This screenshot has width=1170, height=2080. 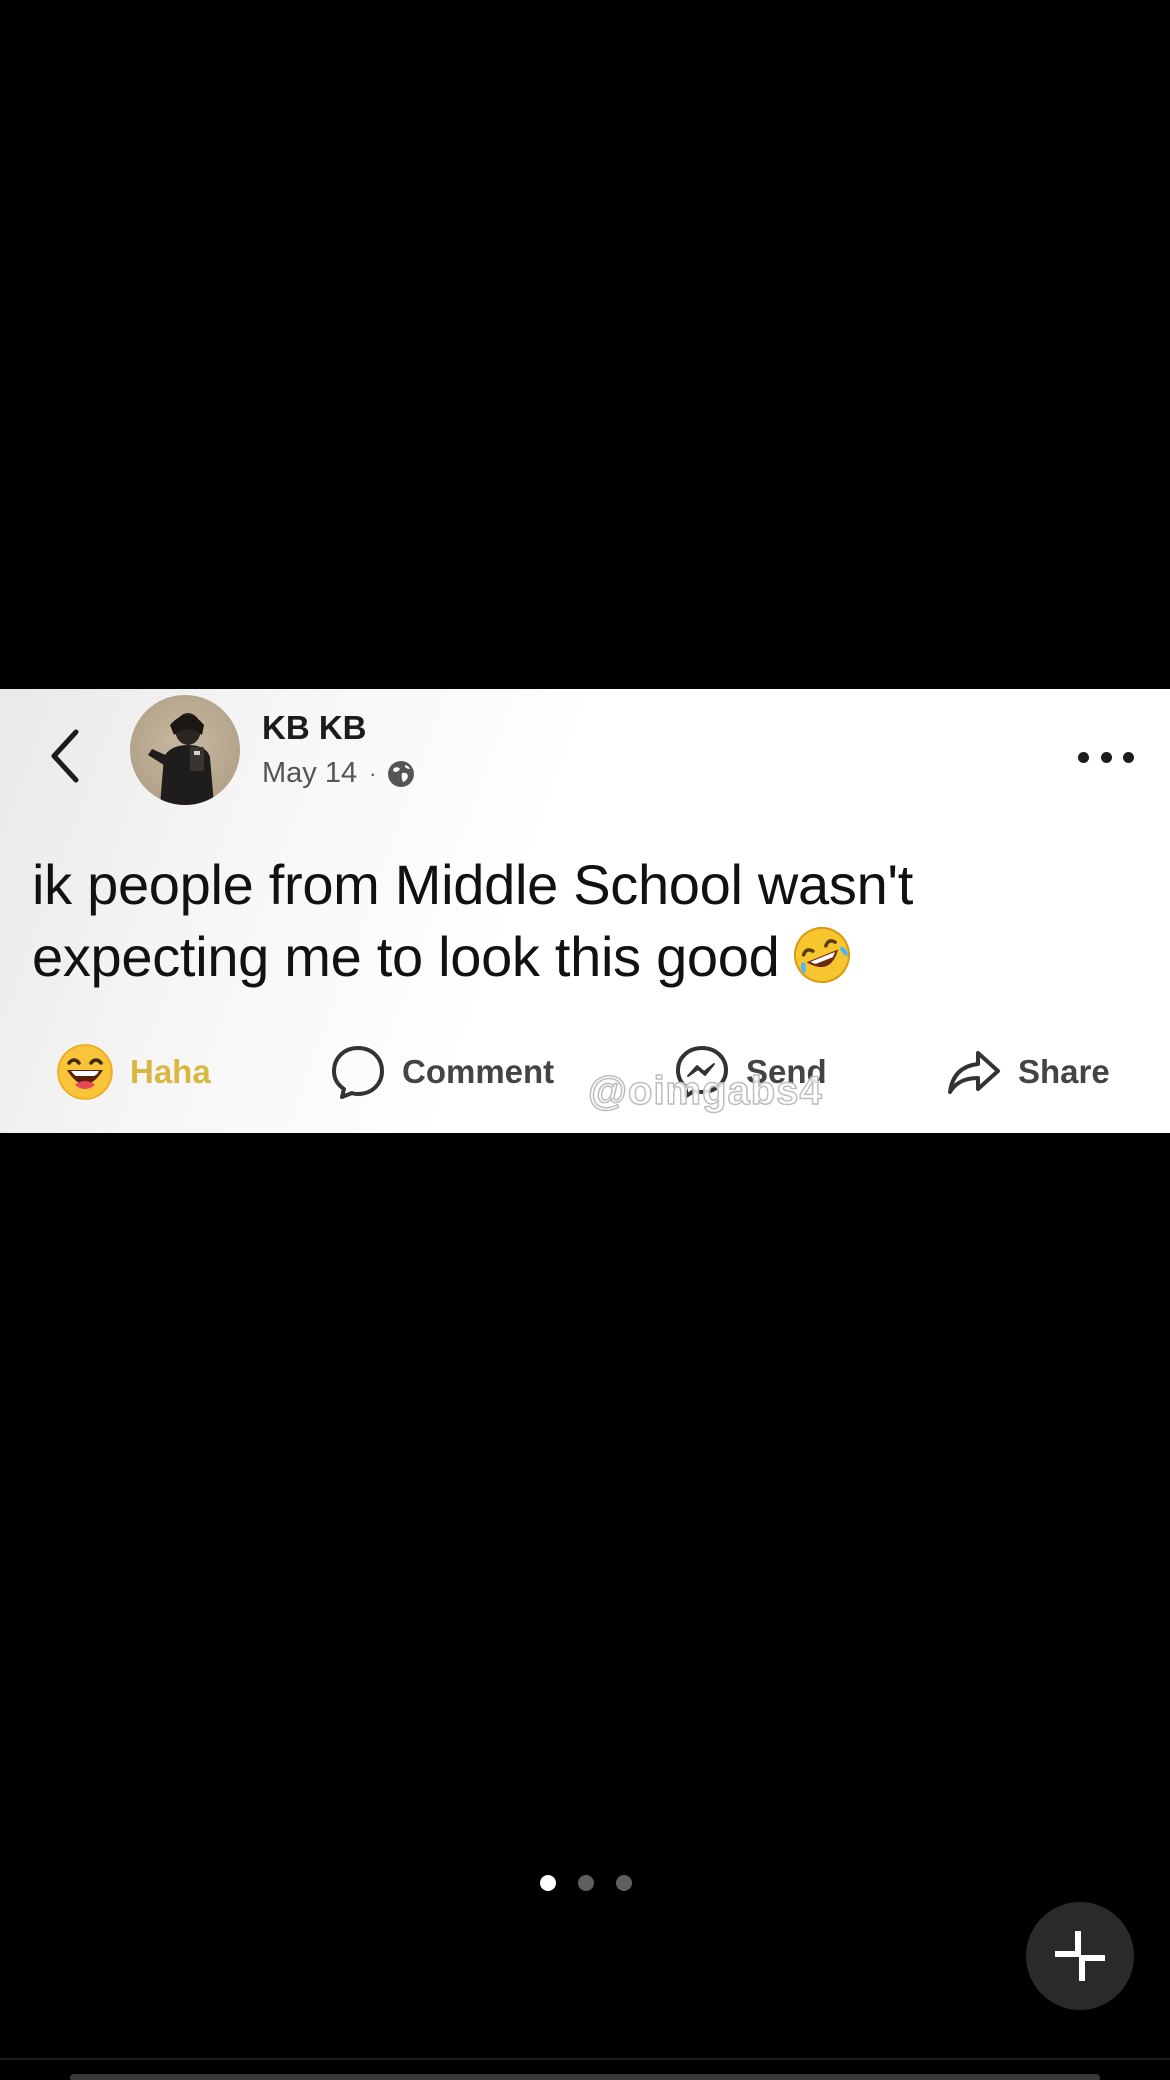 I want to click on more-options-button, so click(x=1106, y=757).